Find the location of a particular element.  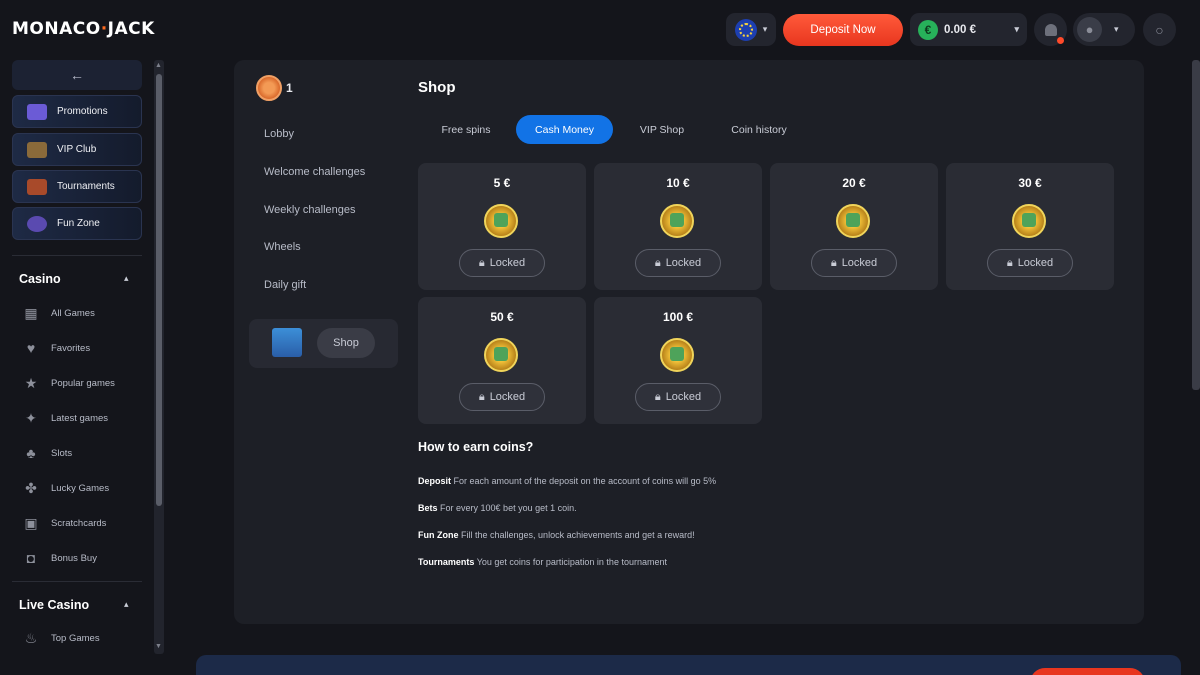

clover-icon: ✤ is located at coordinates (31, 487).